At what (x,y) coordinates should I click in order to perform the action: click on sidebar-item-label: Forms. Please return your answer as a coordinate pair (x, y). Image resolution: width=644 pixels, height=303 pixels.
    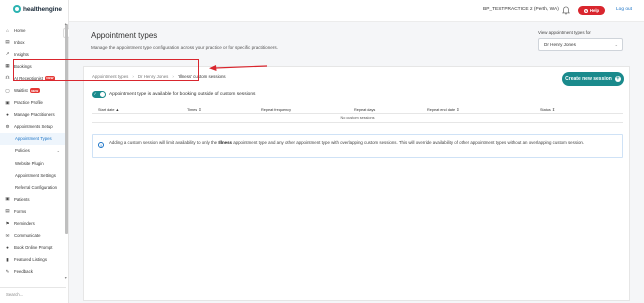
    Looking at the image, I should click on (20, 211).